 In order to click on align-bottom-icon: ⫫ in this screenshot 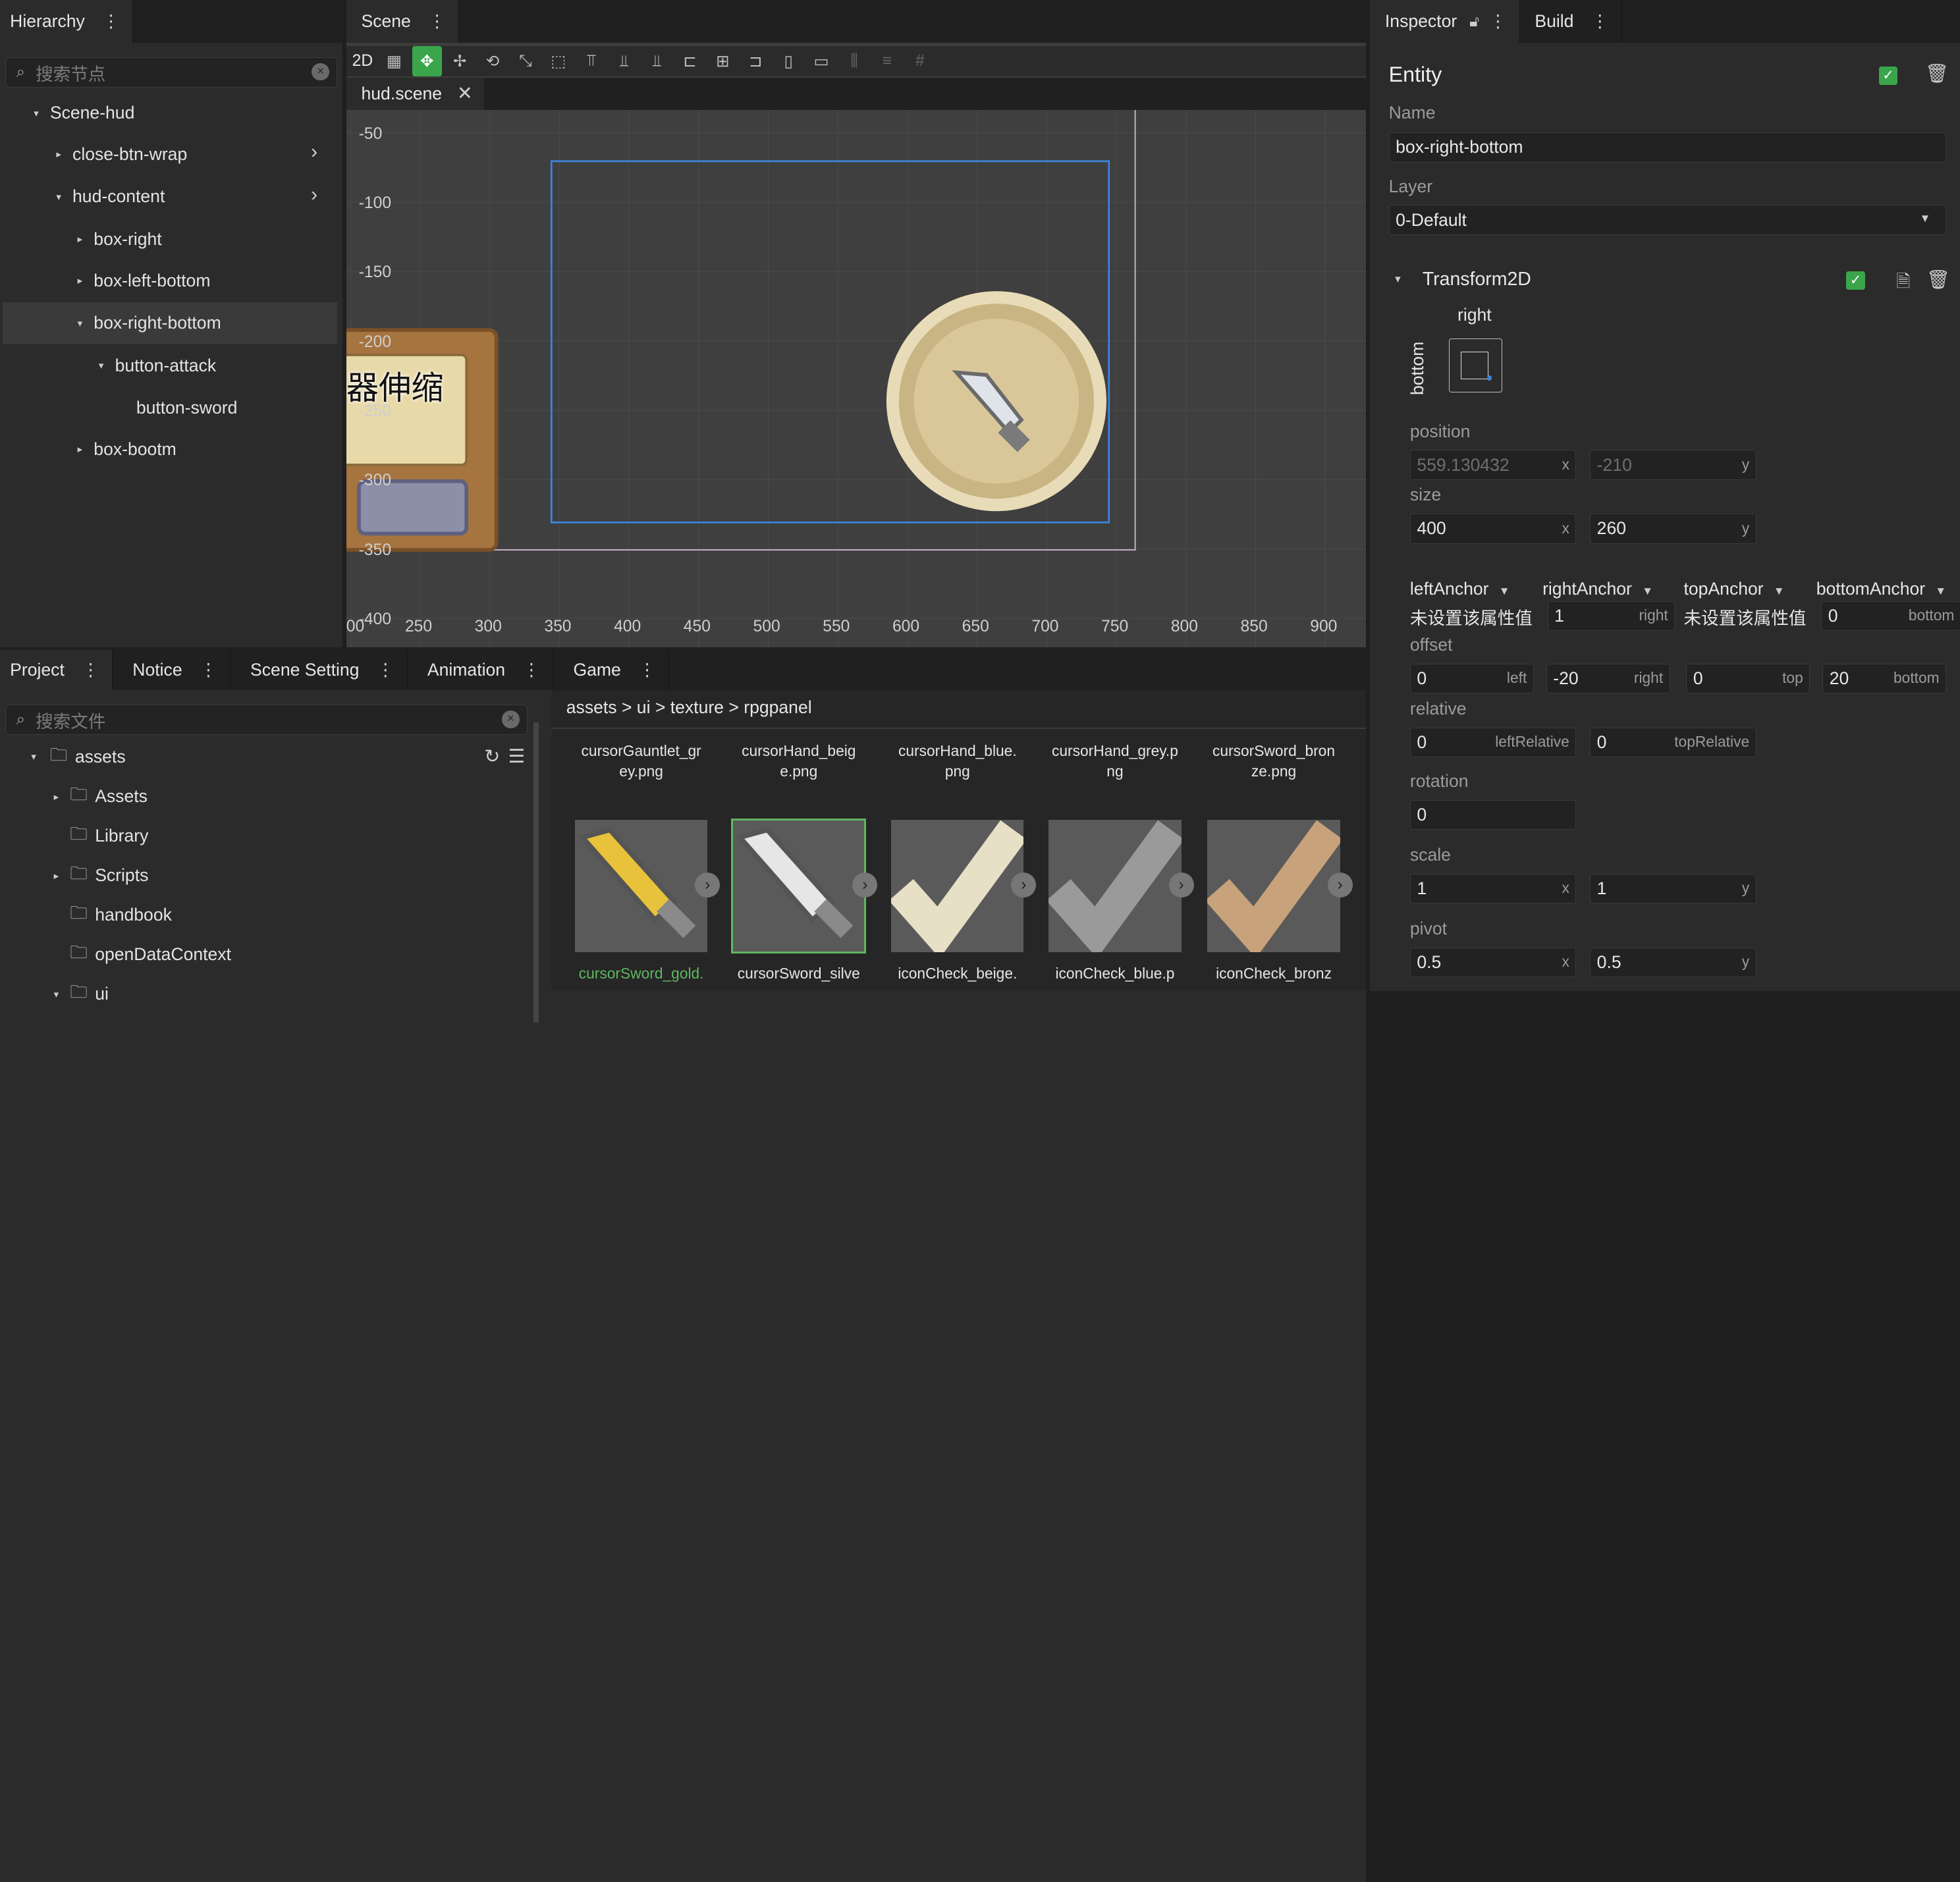, I will do `click(657, 61)`.